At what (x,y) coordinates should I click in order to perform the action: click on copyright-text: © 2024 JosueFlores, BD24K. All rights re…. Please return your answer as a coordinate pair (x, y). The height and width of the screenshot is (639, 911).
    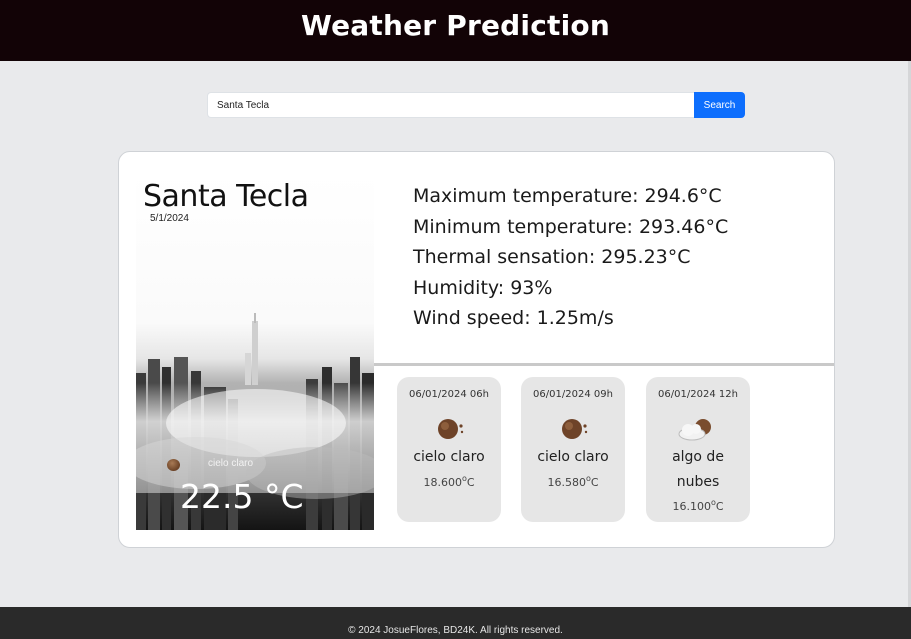
    Looking at the image, I should click on (455, 630).